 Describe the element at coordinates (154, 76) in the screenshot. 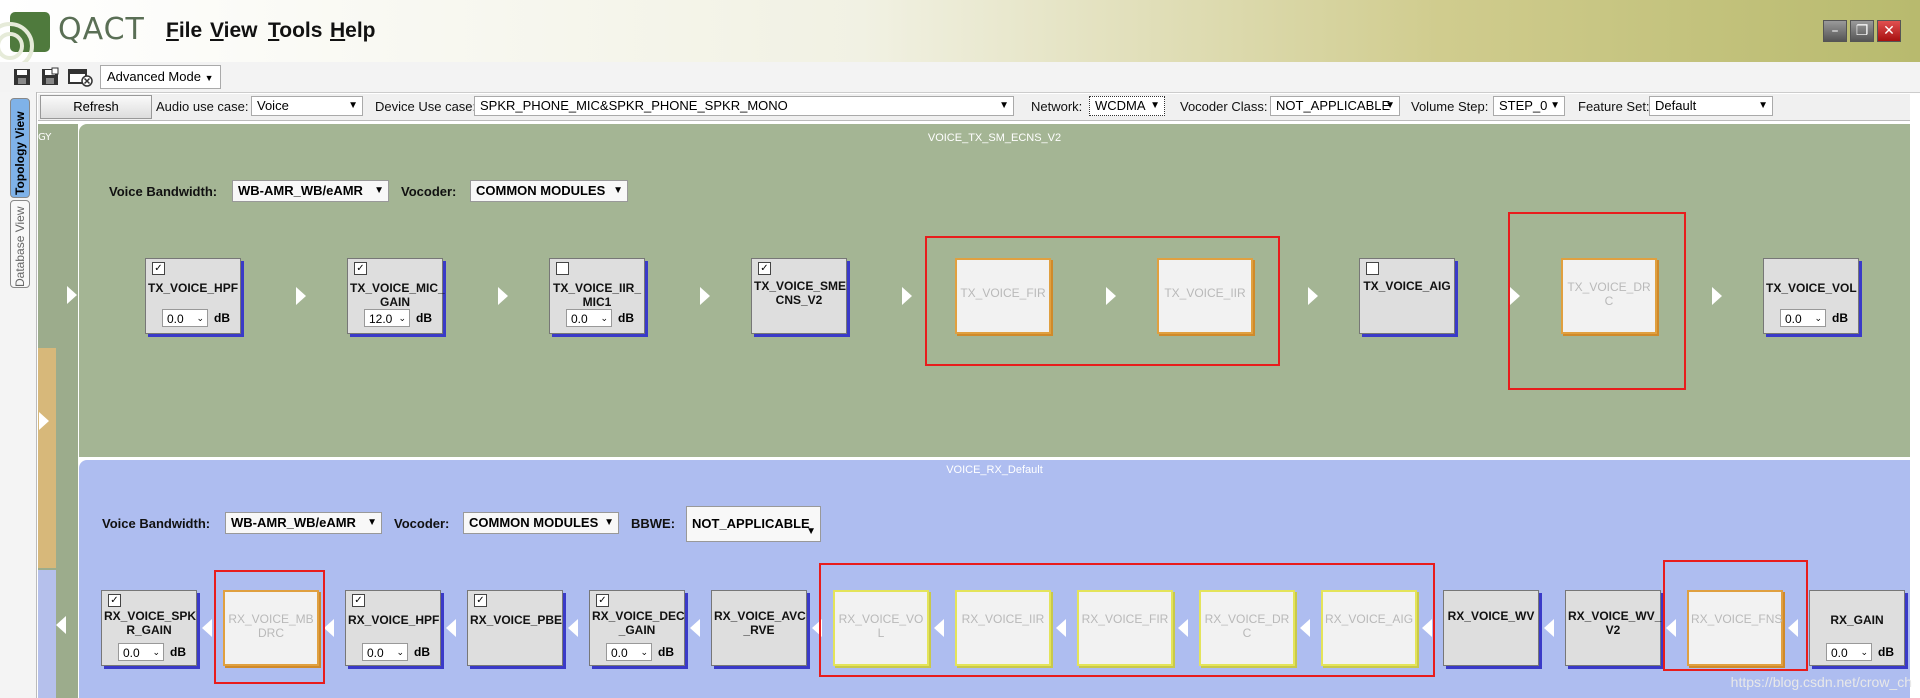

I see `mode-label: Advanced Mode` at that location.